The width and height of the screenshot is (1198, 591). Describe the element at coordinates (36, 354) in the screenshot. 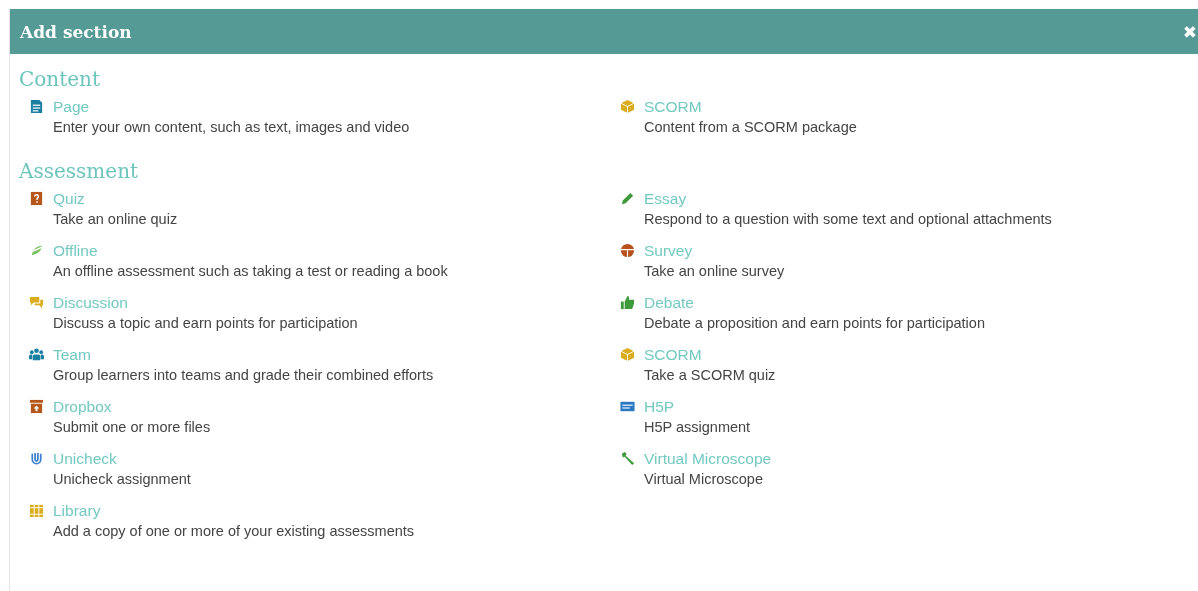

I see `people-icon` at that location.